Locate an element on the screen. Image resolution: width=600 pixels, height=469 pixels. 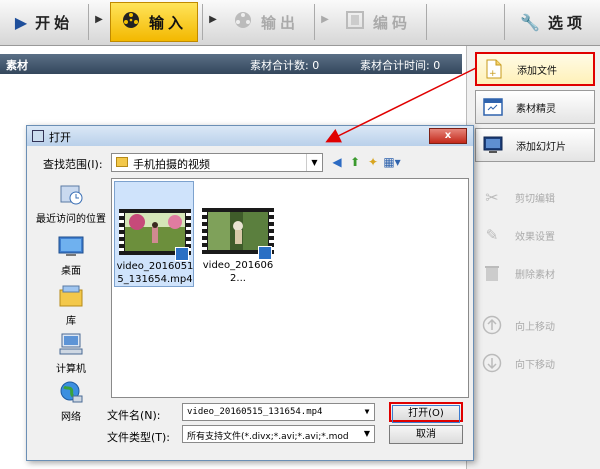
up-folder-icon: ⬆ is located at coordinates (355, 162).